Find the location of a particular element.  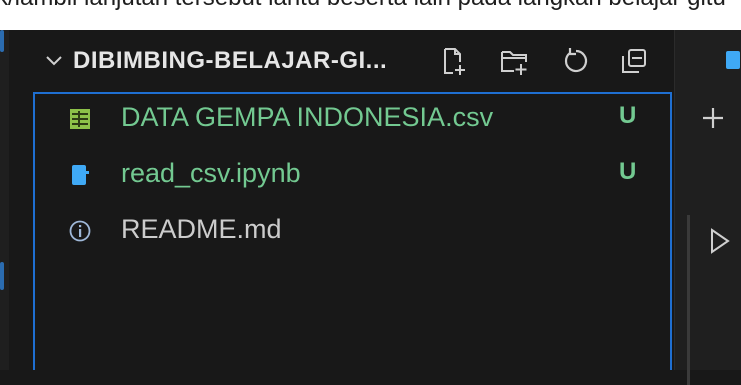

info-icon is located at coordinates (80, 231).